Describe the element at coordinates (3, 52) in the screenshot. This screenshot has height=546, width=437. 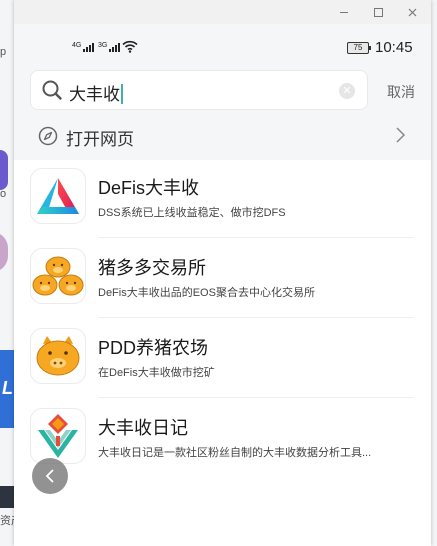
I see `background-fragment: p` at that location.